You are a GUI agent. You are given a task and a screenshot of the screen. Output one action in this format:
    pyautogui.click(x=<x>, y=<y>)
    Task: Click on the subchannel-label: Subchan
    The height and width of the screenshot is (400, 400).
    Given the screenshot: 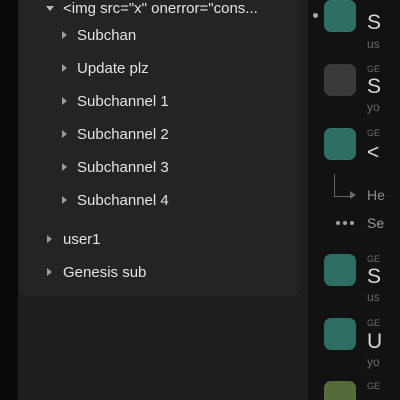 What is the action you would take?
    pyautogui.click(x=107, y=35)
    